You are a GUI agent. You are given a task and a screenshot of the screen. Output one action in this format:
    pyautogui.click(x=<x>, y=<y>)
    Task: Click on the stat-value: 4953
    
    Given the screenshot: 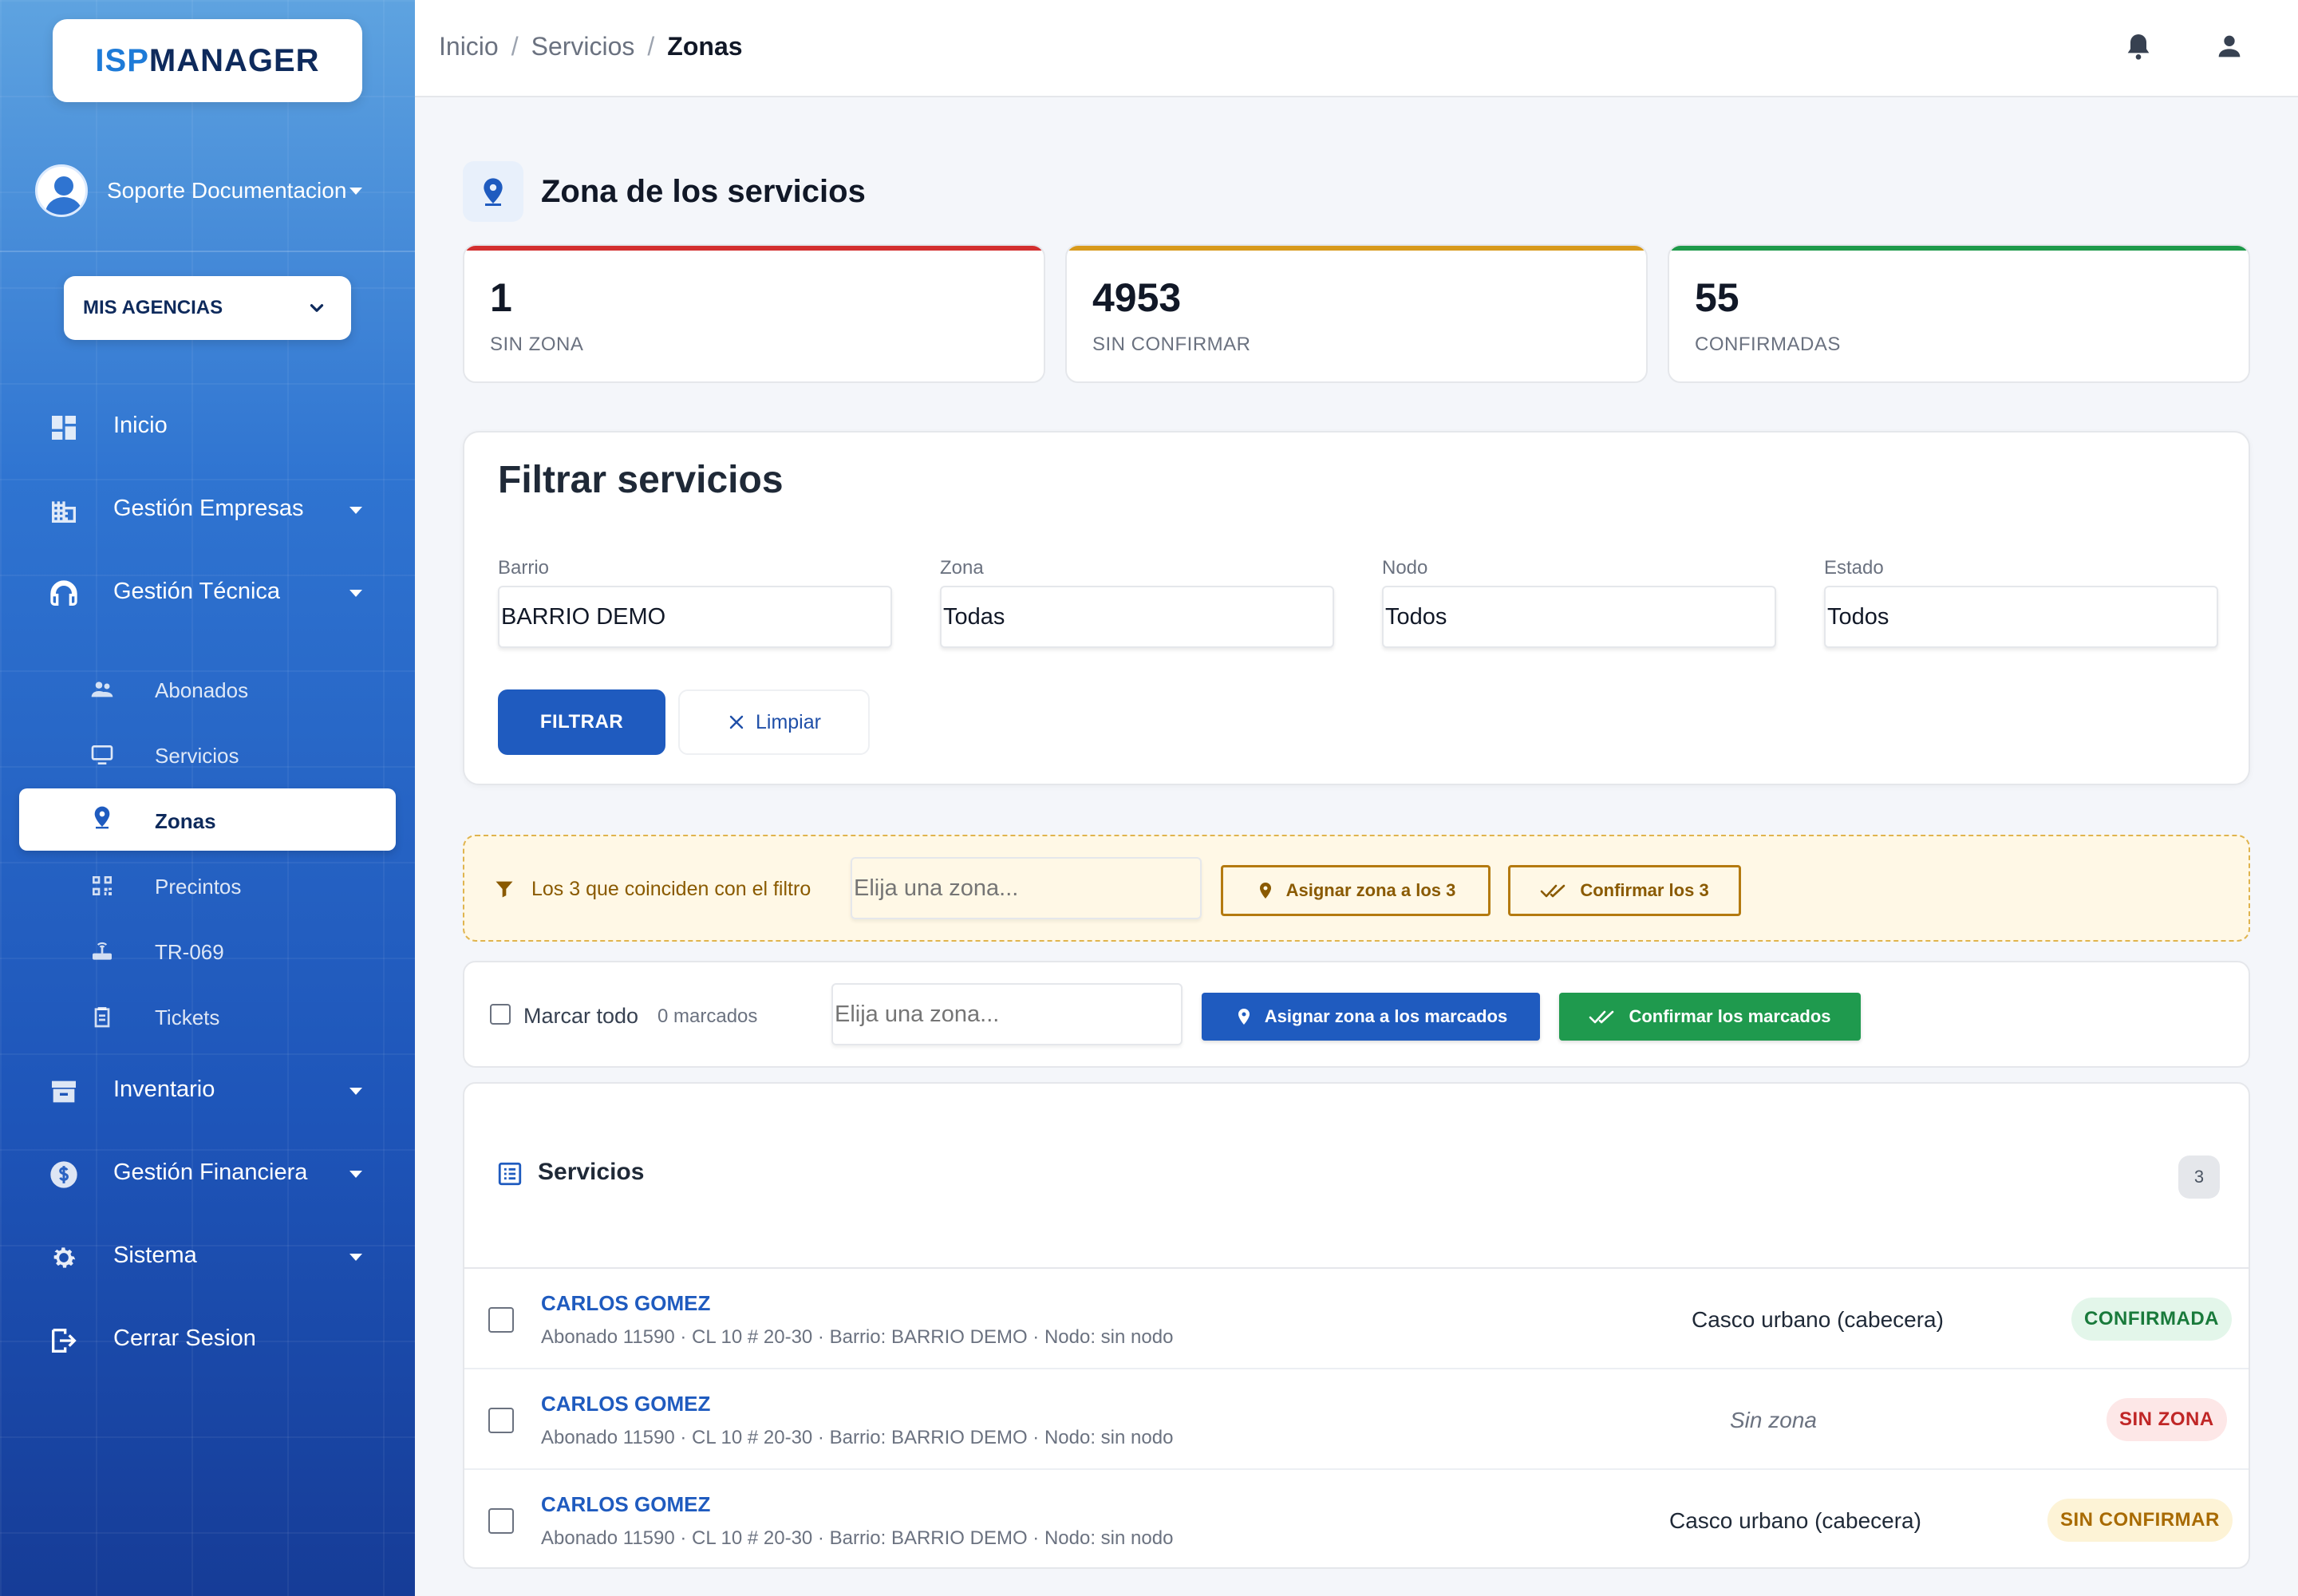 What is the action you would take?
    pyautogui.click(x=1137, y=297)
    